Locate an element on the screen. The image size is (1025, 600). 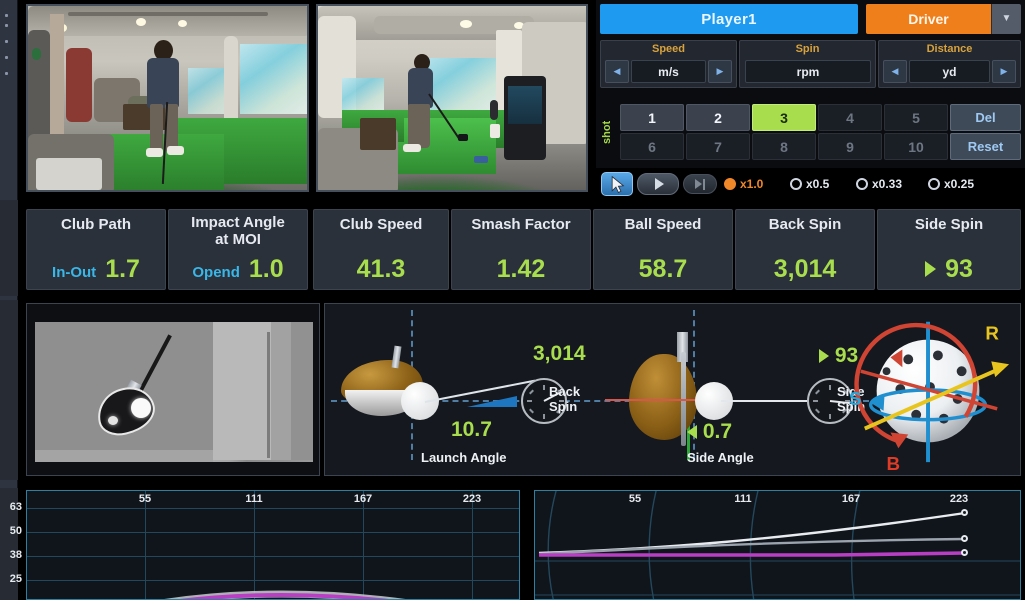
rate-label: x1.0 is located at coordinates (752, 184).